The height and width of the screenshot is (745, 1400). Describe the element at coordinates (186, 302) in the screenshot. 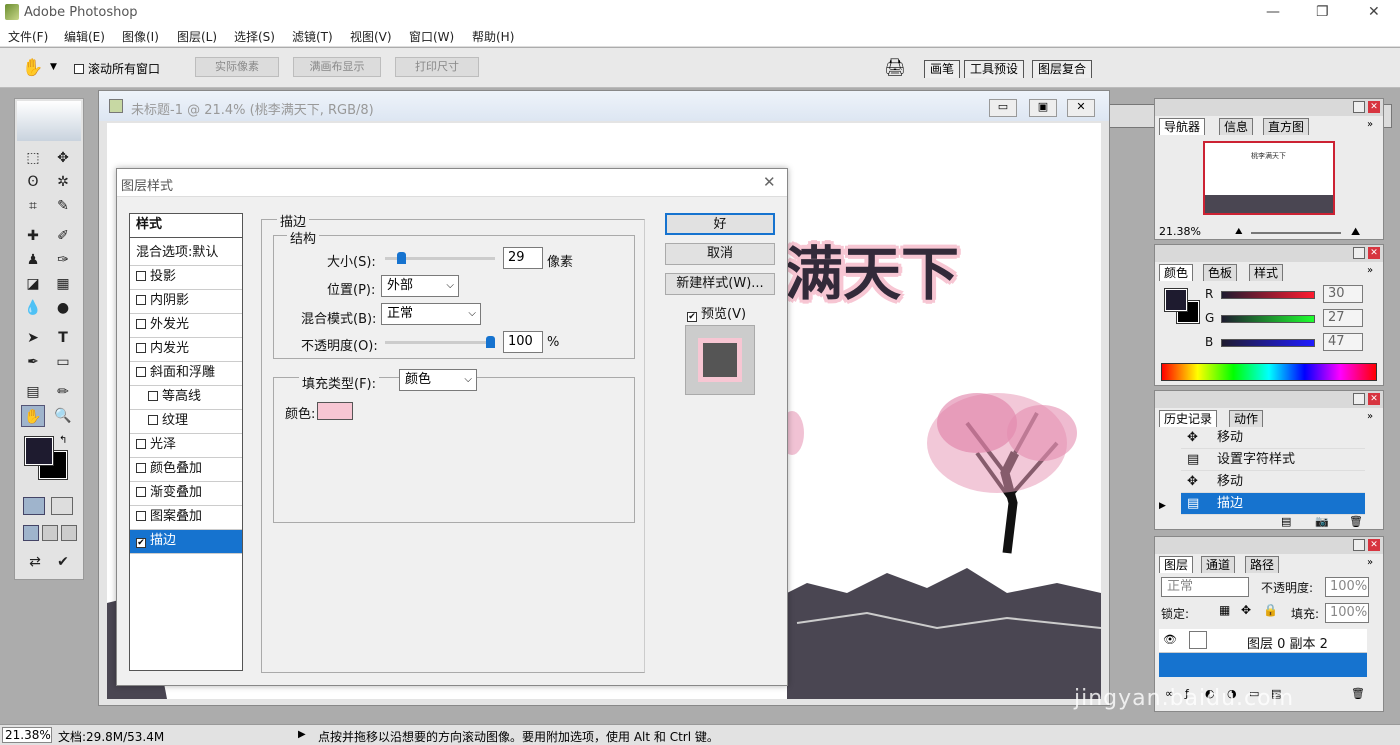

I see `style-inner-shadow: 内阴影` at that location.